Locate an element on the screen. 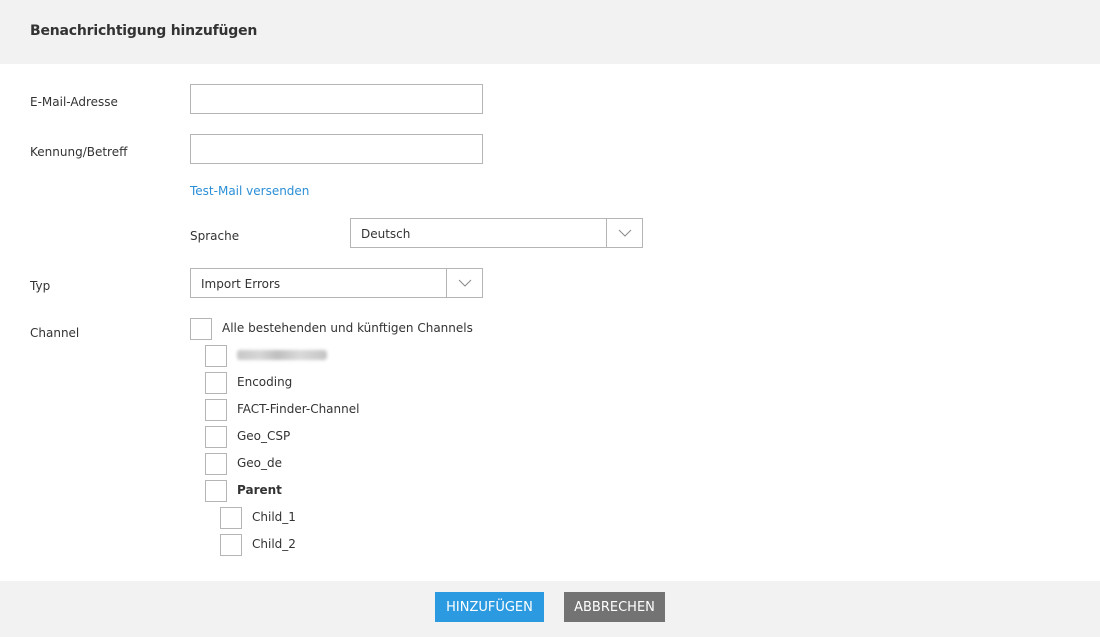  channel-label: Channel is located at coordinates (55, 333).